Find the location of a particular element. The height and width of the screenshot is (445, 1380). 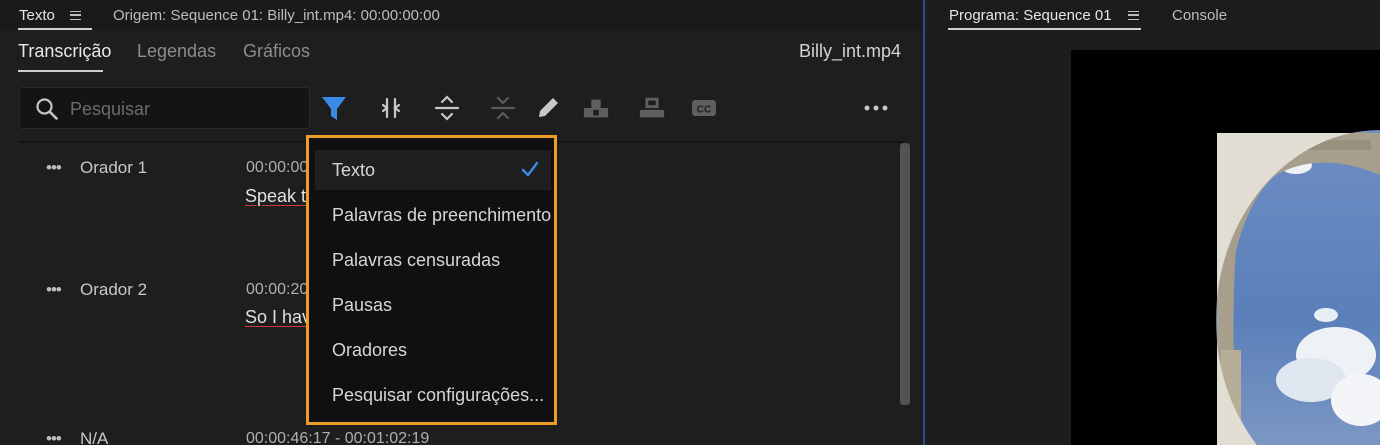

checkmark-icon is located at coordinates (530, 169).